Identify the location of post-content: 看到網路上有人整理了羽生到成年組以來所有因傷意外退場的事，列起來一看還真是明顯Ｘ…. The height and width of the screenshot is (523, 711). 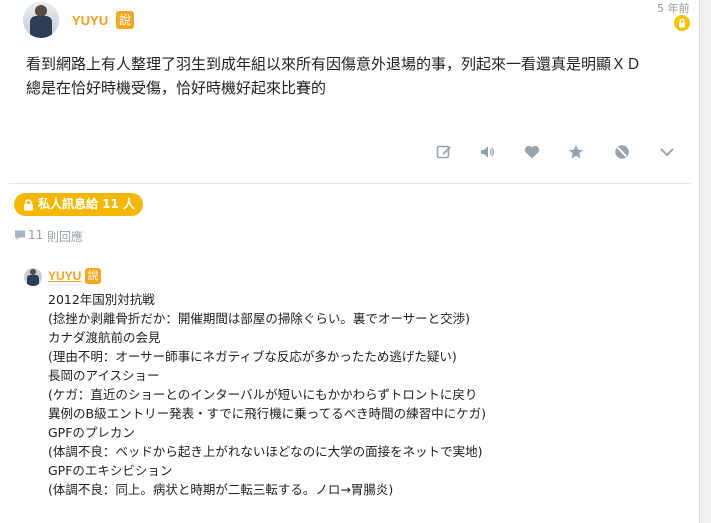
(356, 76).